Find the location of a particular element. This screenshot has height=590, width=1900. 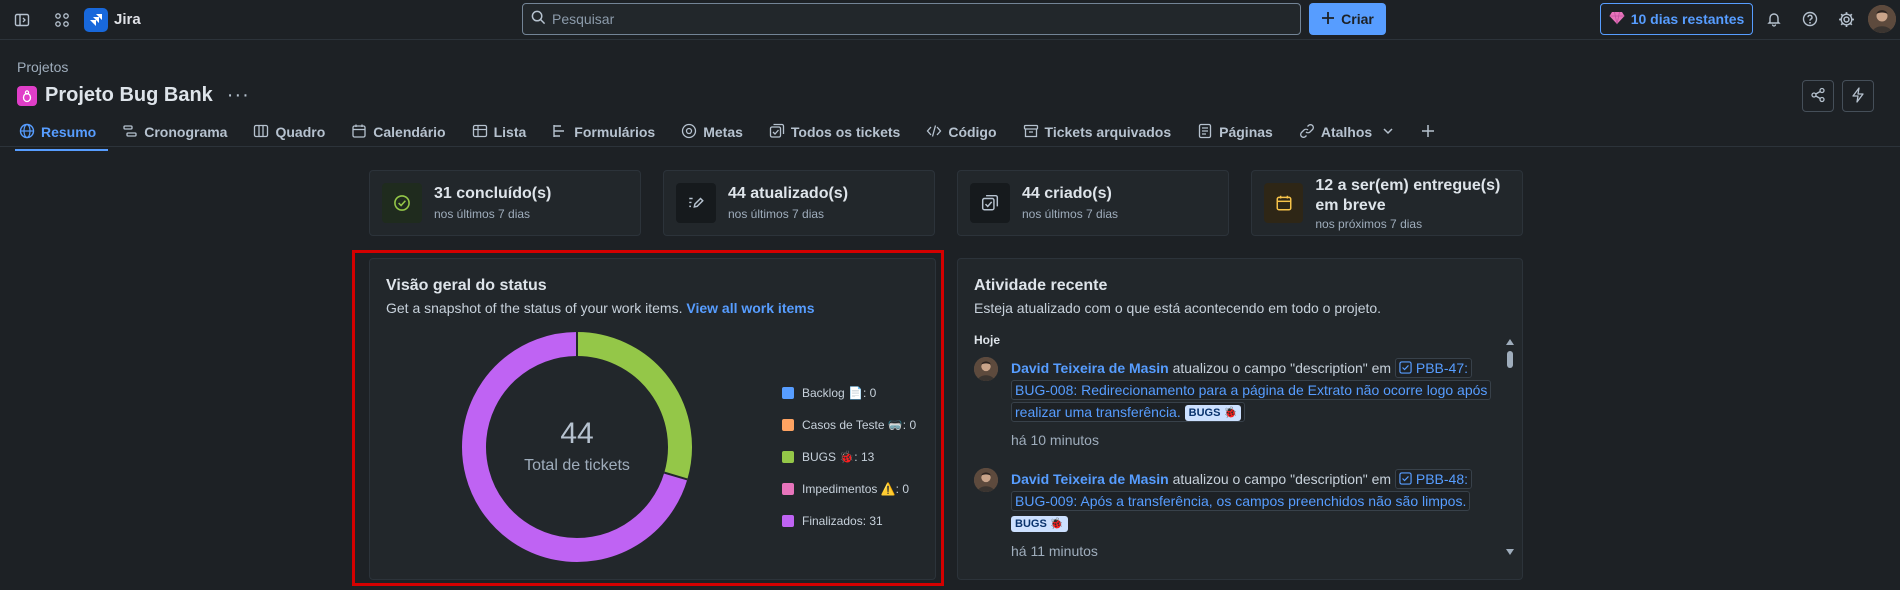

tab-label: Calendário is located at coordinates (409, 132).